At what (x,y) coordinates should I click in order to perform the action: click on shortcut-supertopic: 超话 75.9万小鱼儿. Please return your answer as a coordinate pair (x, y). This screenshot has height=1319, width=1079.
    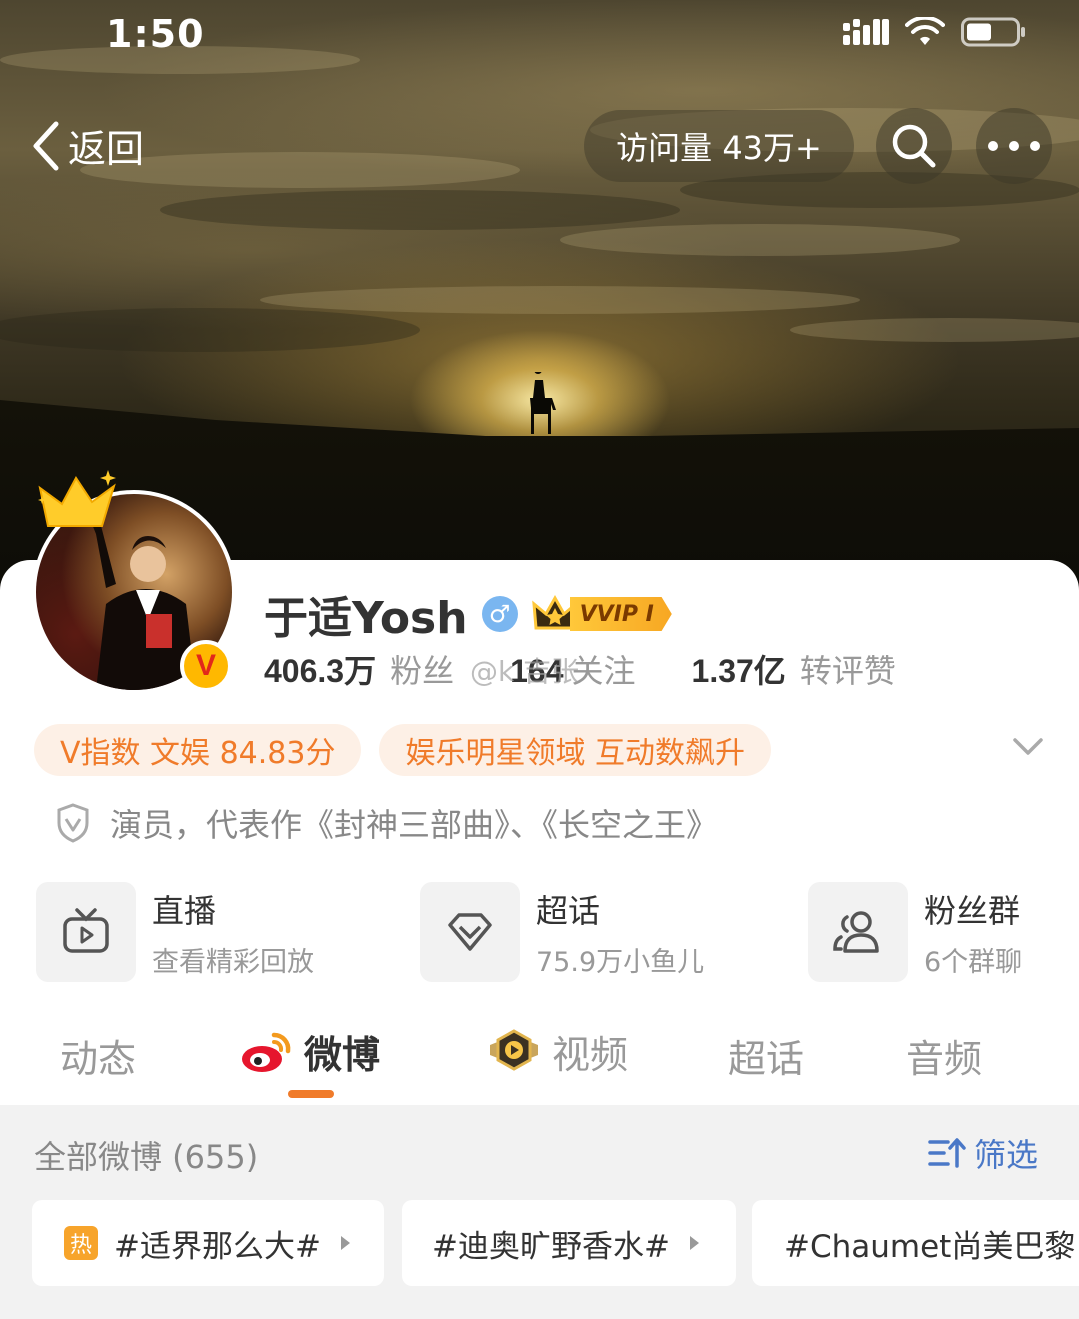
    Looking at the image, I should click on (562, 932).